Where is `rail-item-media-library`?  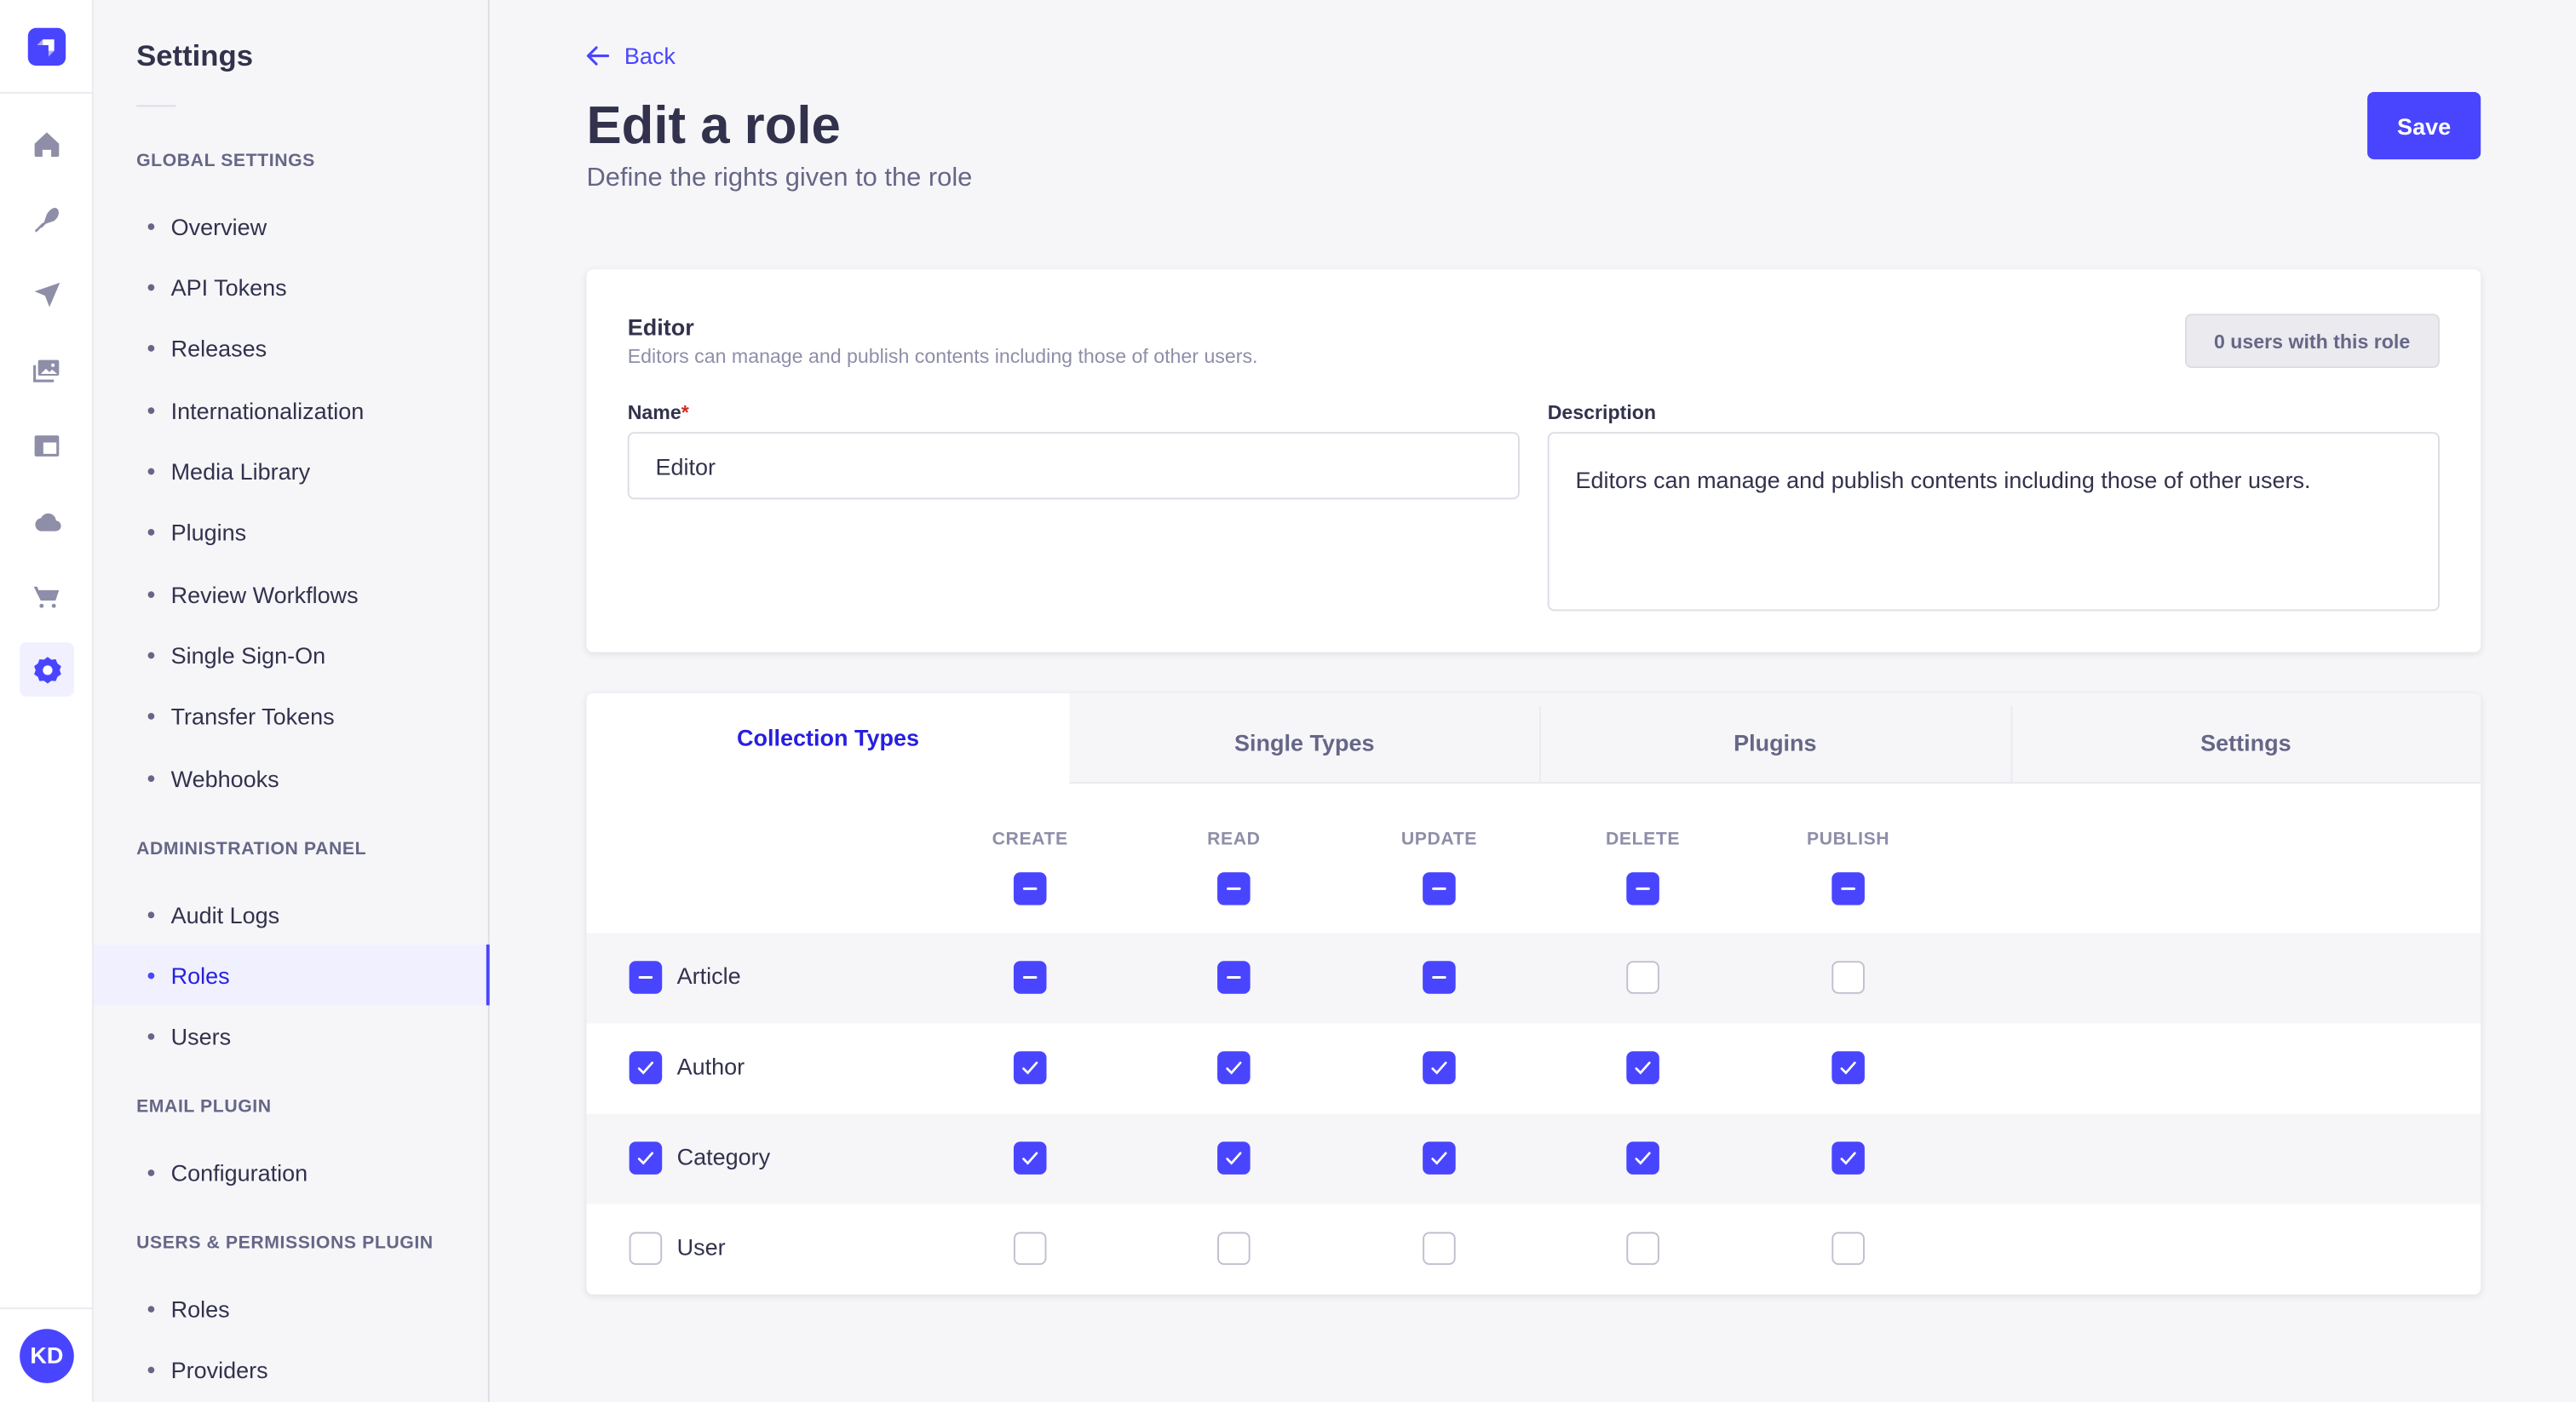 rail-item-media-library is located at coordinates (47, 370).